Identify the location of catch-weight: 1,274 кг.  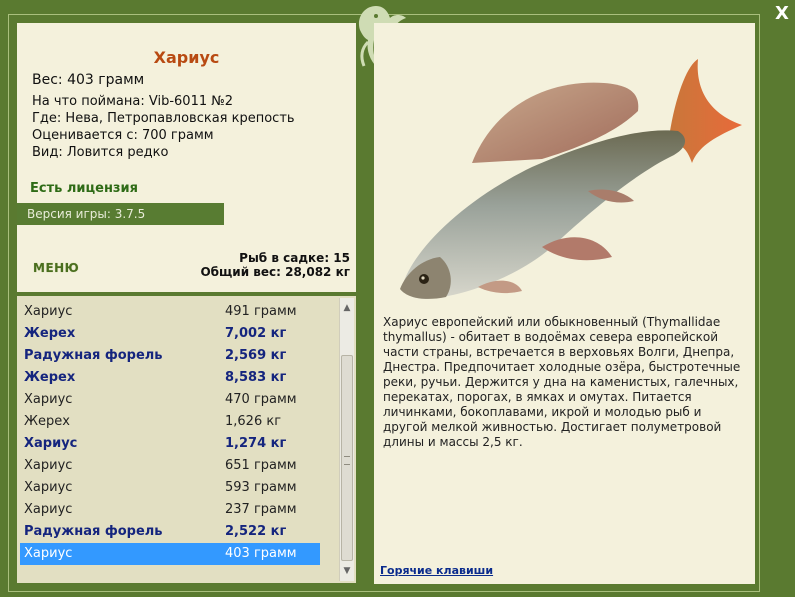
(256, 443).